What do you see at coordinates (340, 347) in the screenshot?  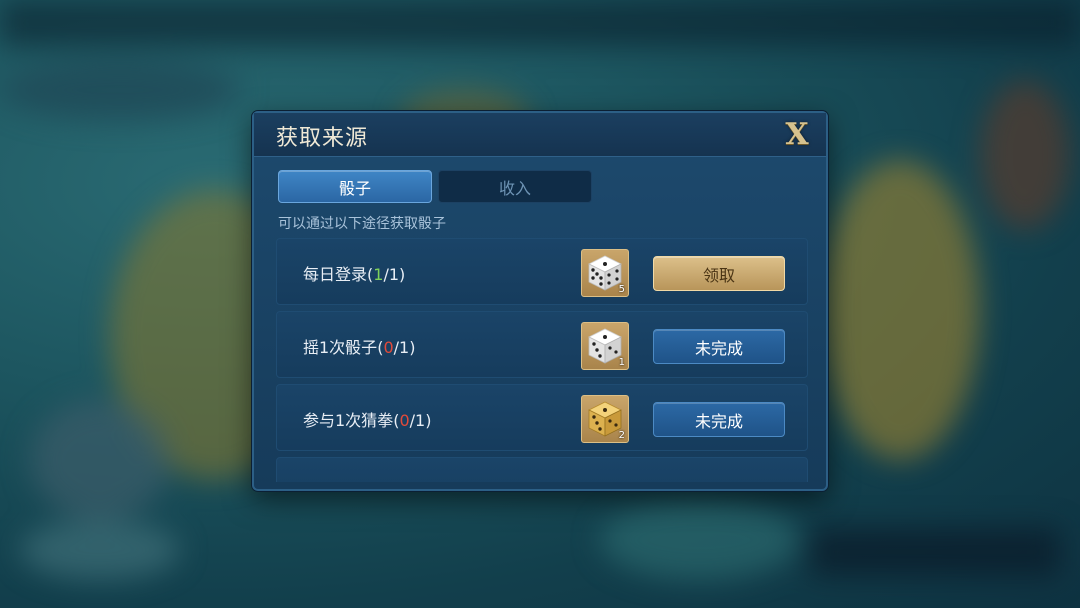 I see `task-name: 摇1次骰子` at bounding box center [340, 347].